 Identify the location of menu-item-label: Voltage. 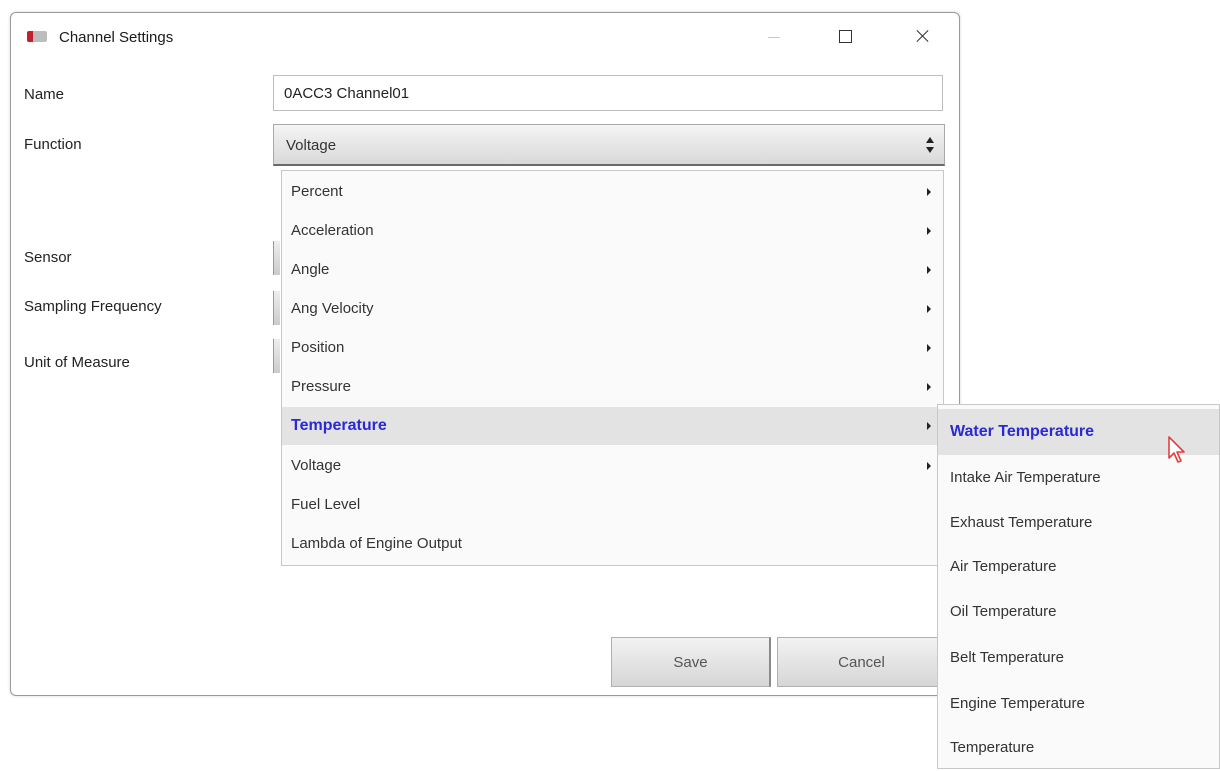
(316, 465).